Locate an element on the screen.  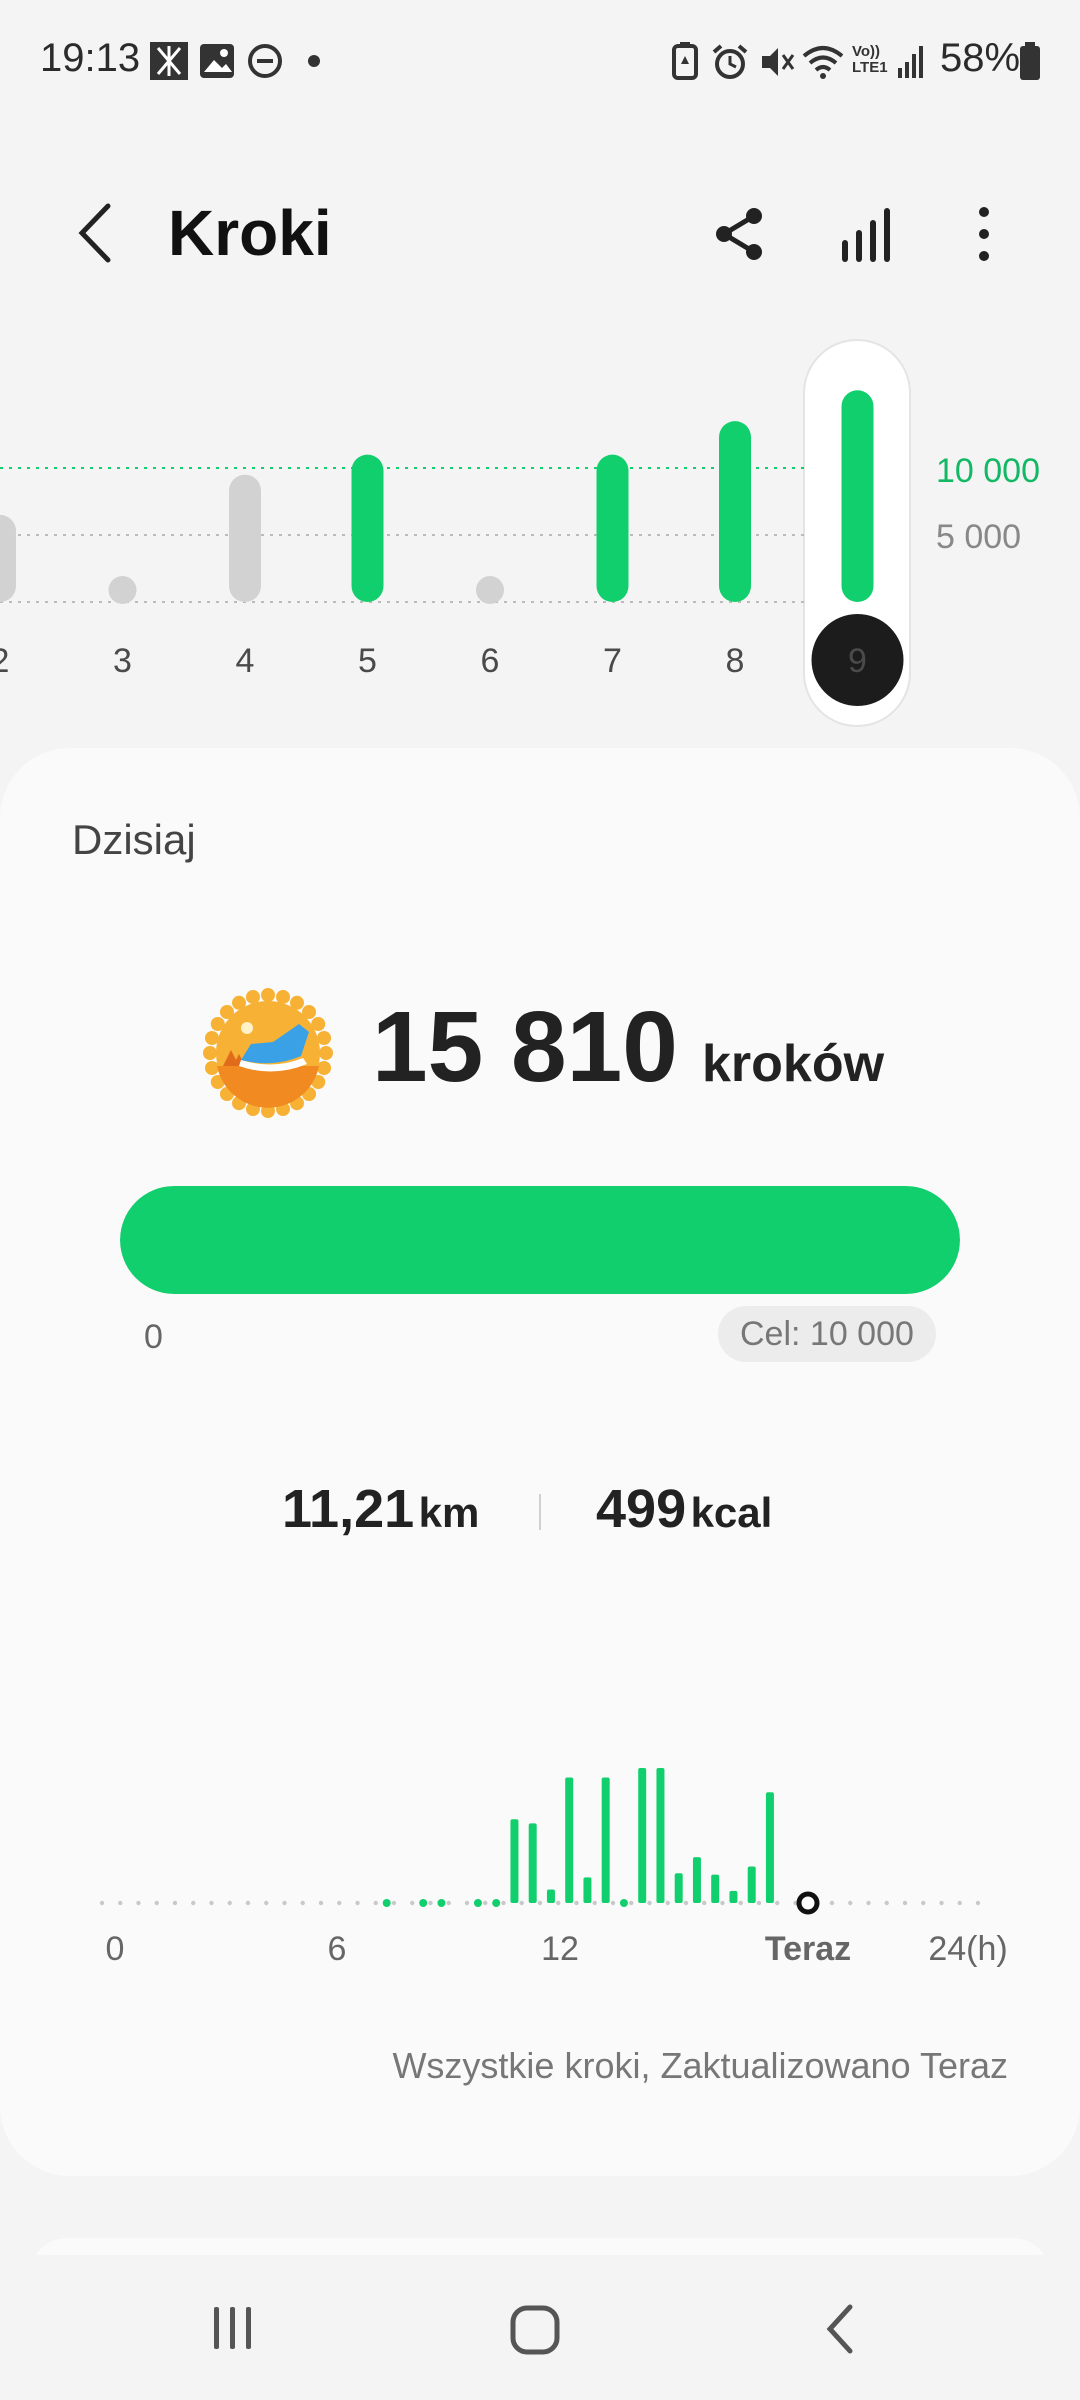
hour-tick-label: 24(h) is located at coordinates (967, 1949).